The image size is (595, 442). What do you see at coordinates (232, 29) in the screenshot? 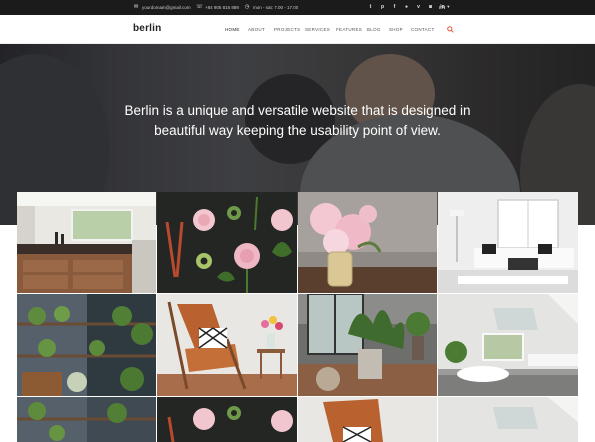
I see `nav-home: HOME` at bounding box center [232, 29].